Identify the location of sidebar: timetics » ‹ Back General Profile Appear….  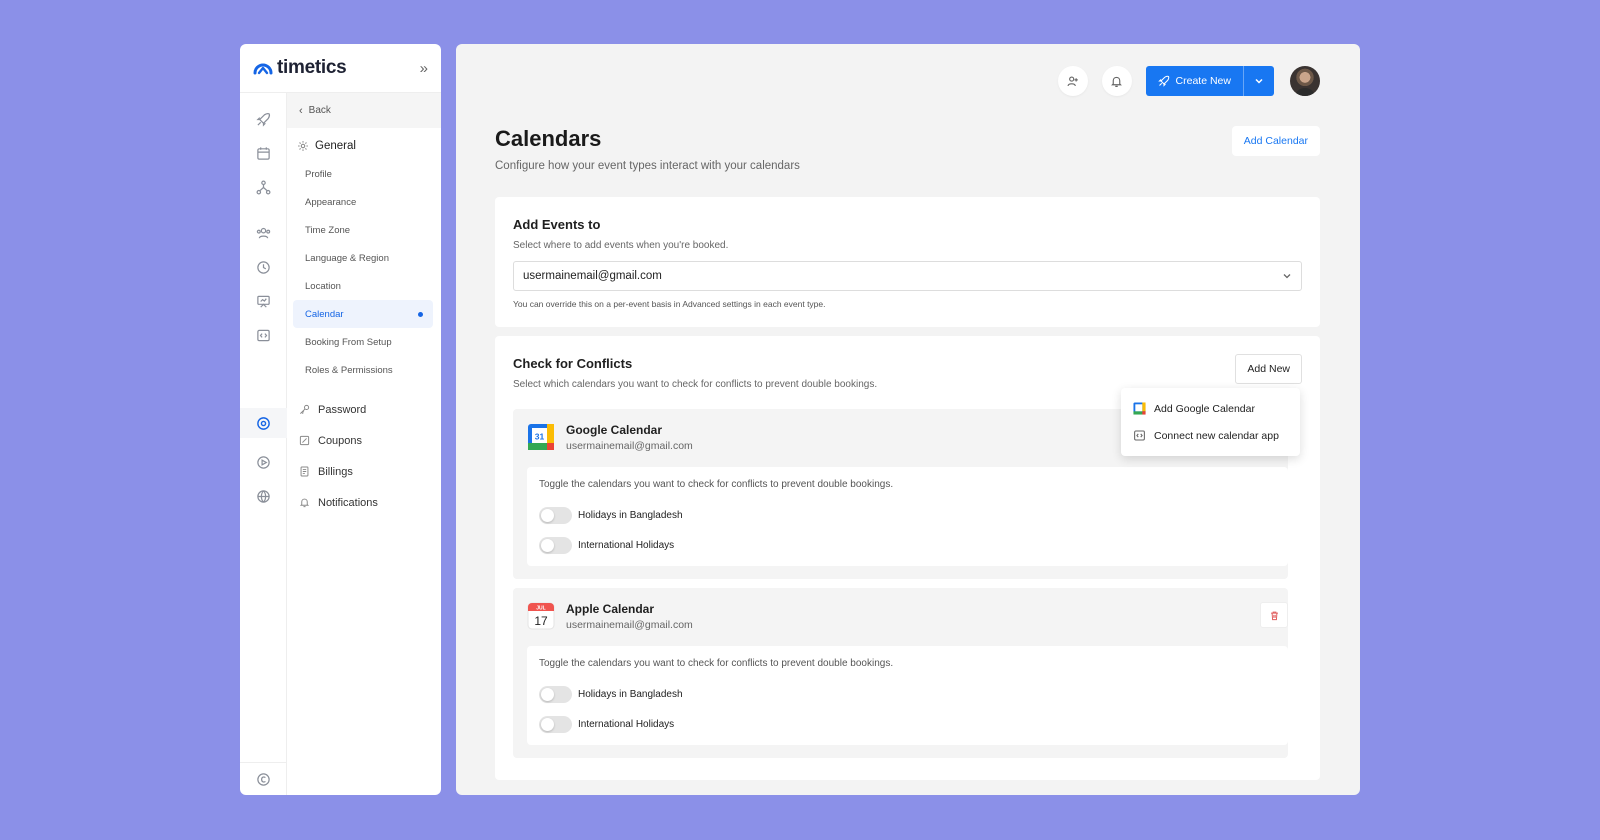
(340, 419).